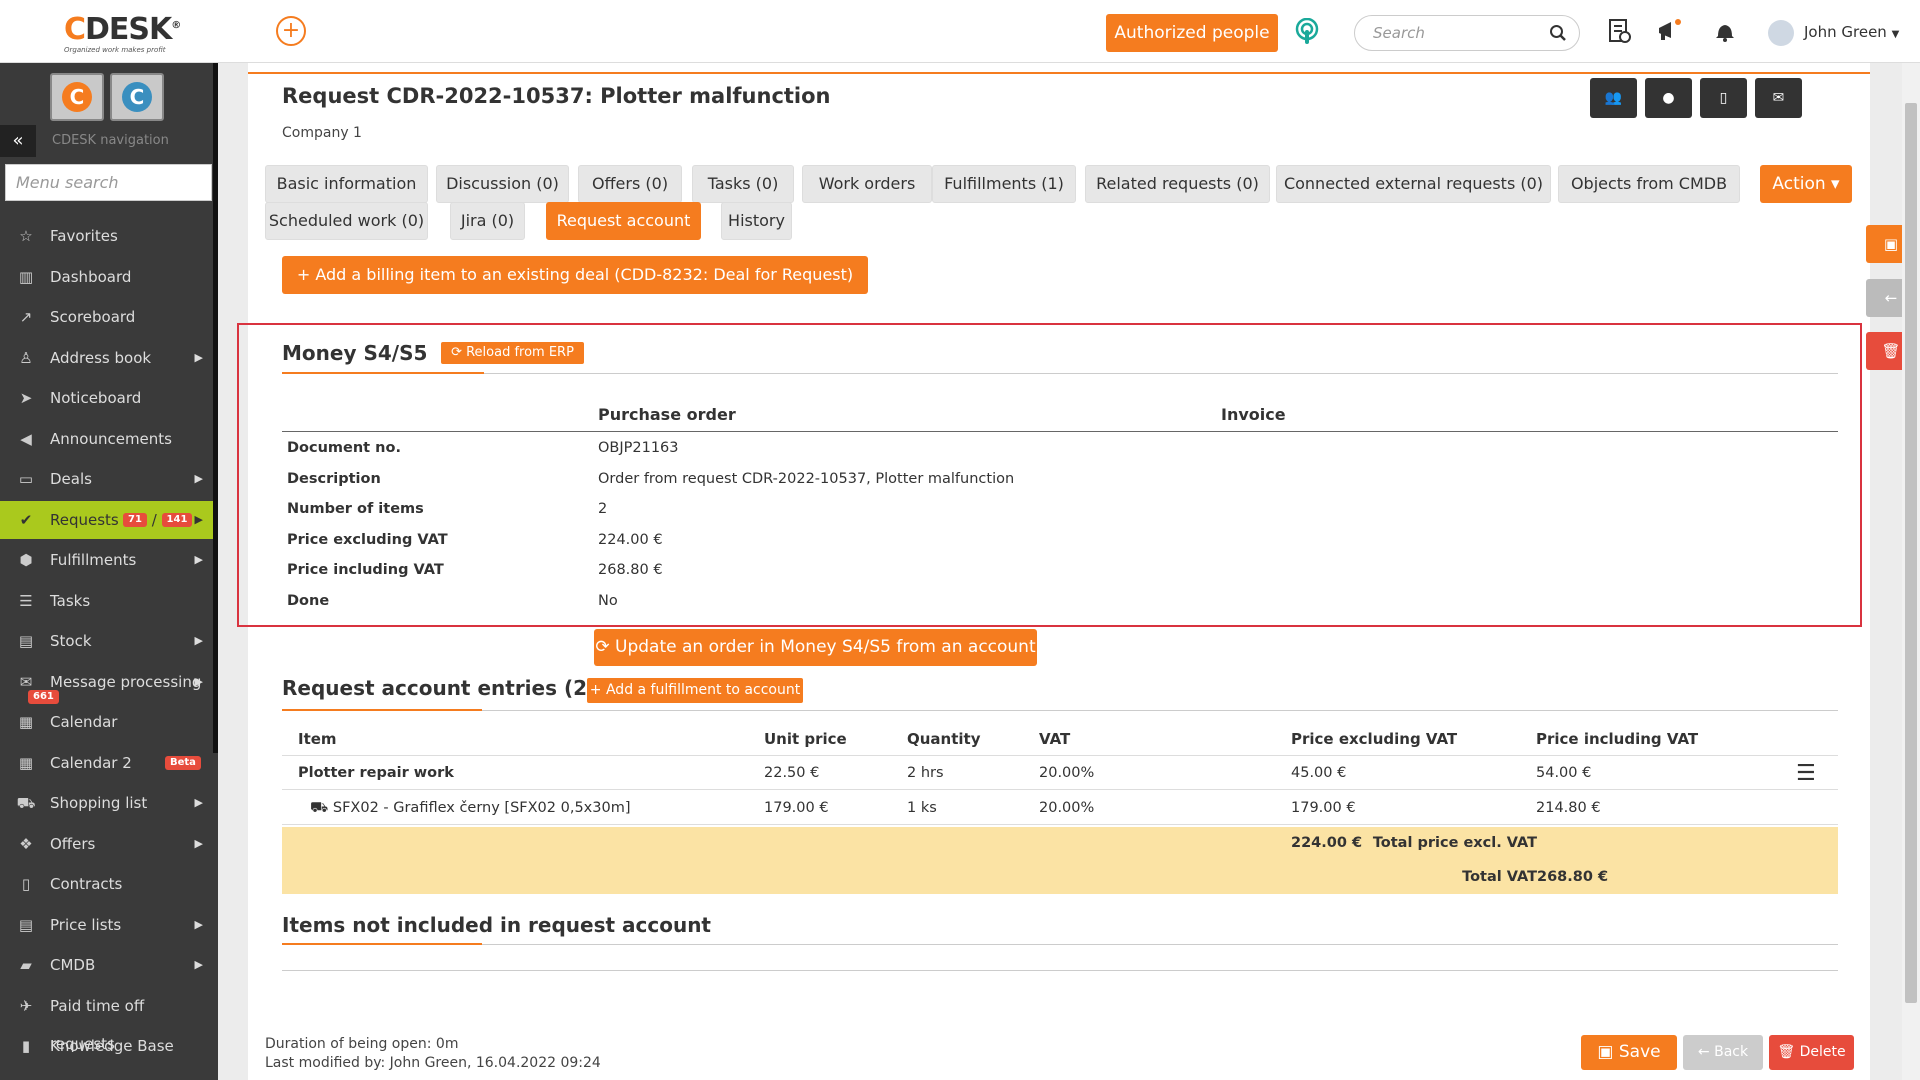 The image size is (1920, 1080). Describe the element at coordinates (1619, 31) in the screenshot. I see `report-icon` at that location.